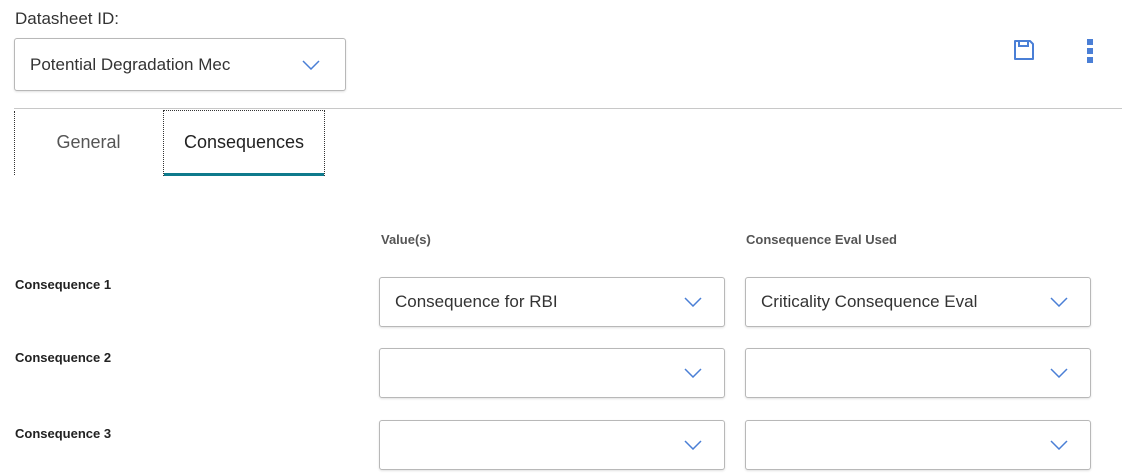 This screenshot has width=1122, height=474. Describe the element at coordinates (869, 301) in the screenshot. I see `consequence-1-eval: Criticality Consequence Eval` at that location.